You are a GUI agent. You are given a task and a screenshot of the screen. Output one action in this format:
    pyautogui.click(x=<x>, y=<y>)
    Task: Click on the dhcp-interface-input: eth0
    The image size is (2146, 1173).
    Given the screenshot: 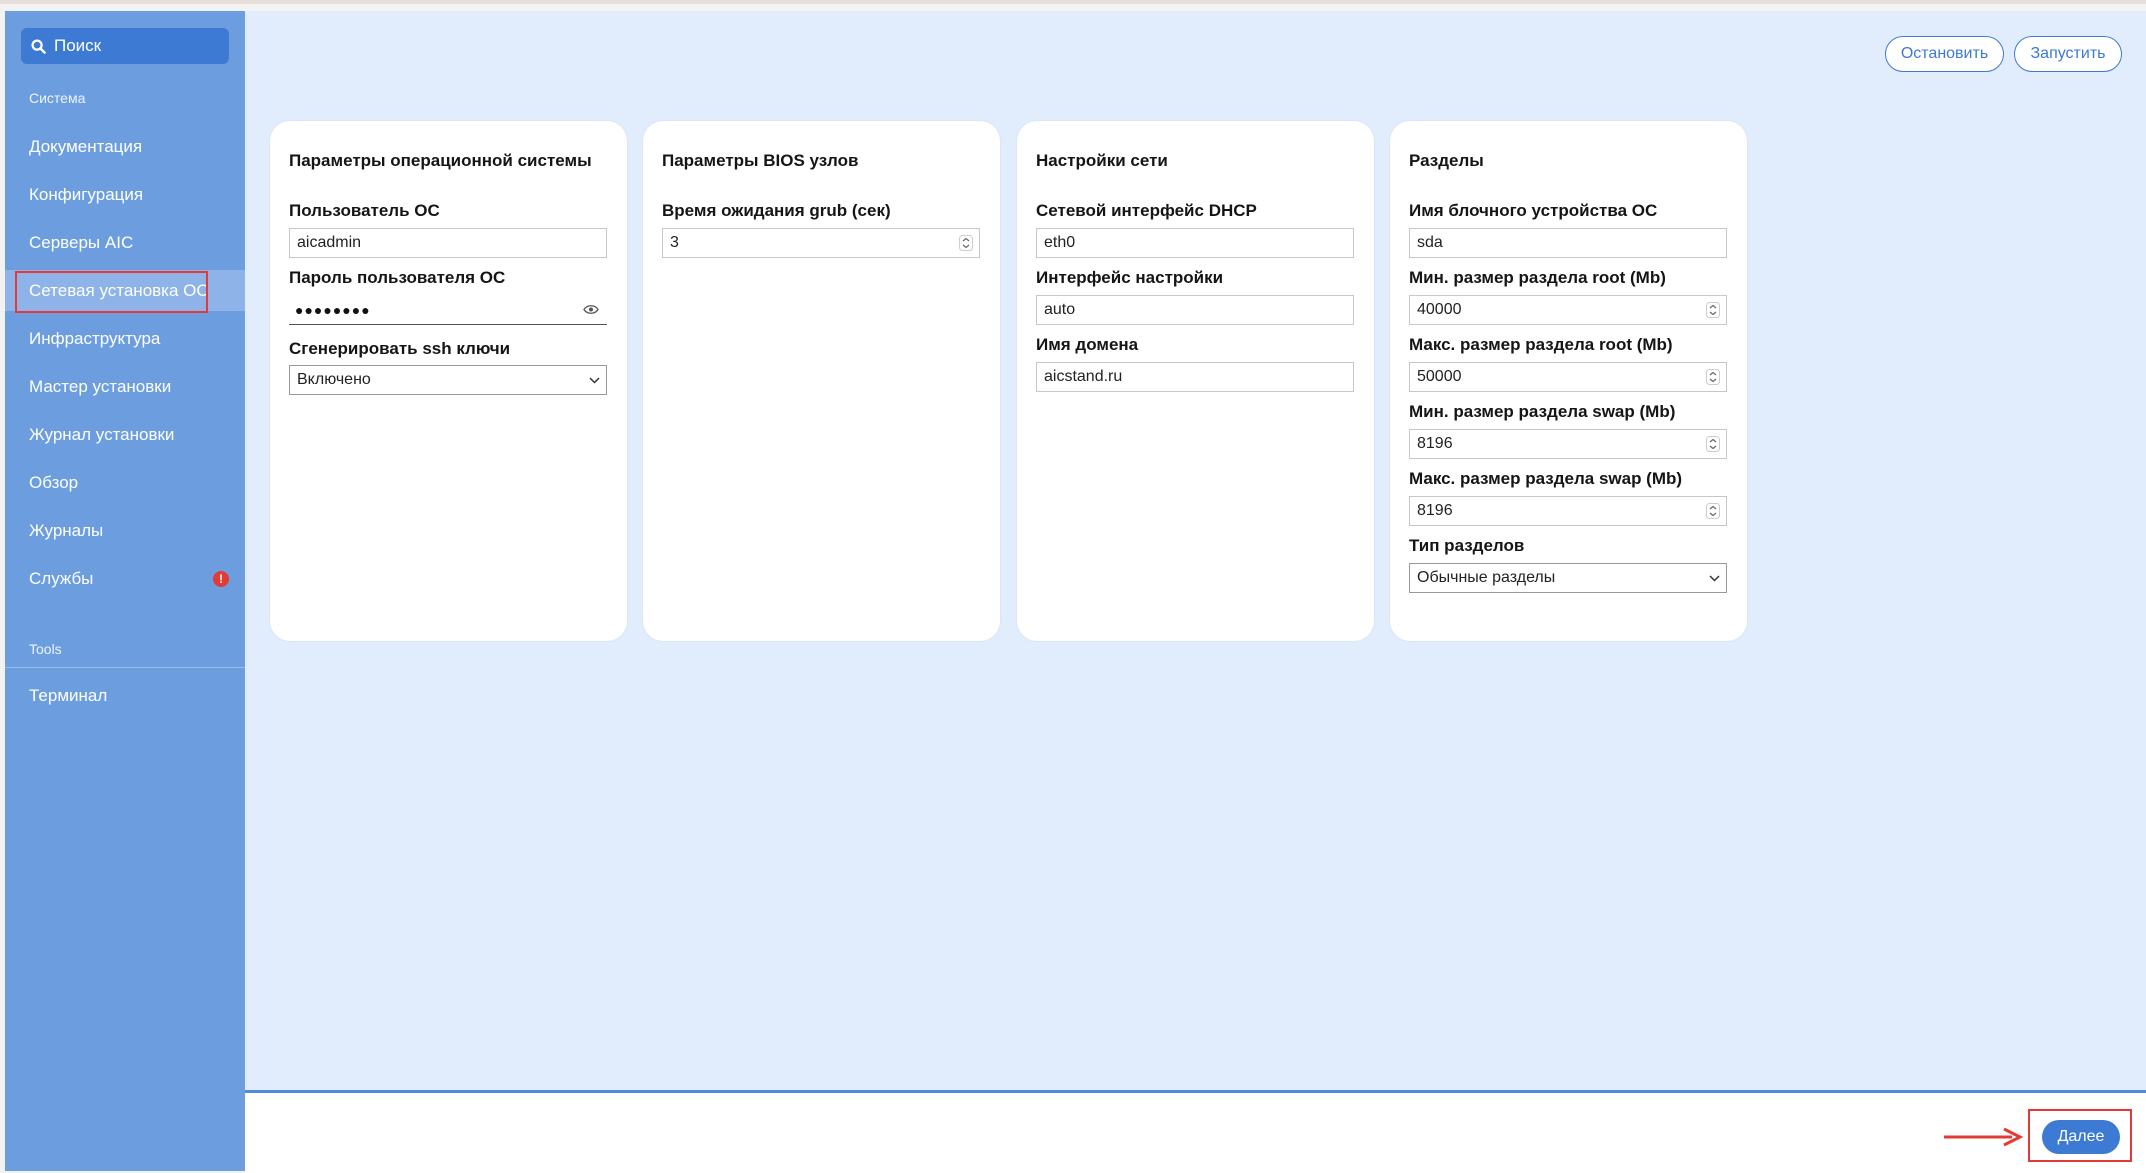 What is the action you would take?
    pyautogui.click(x=1195, y=243)
    